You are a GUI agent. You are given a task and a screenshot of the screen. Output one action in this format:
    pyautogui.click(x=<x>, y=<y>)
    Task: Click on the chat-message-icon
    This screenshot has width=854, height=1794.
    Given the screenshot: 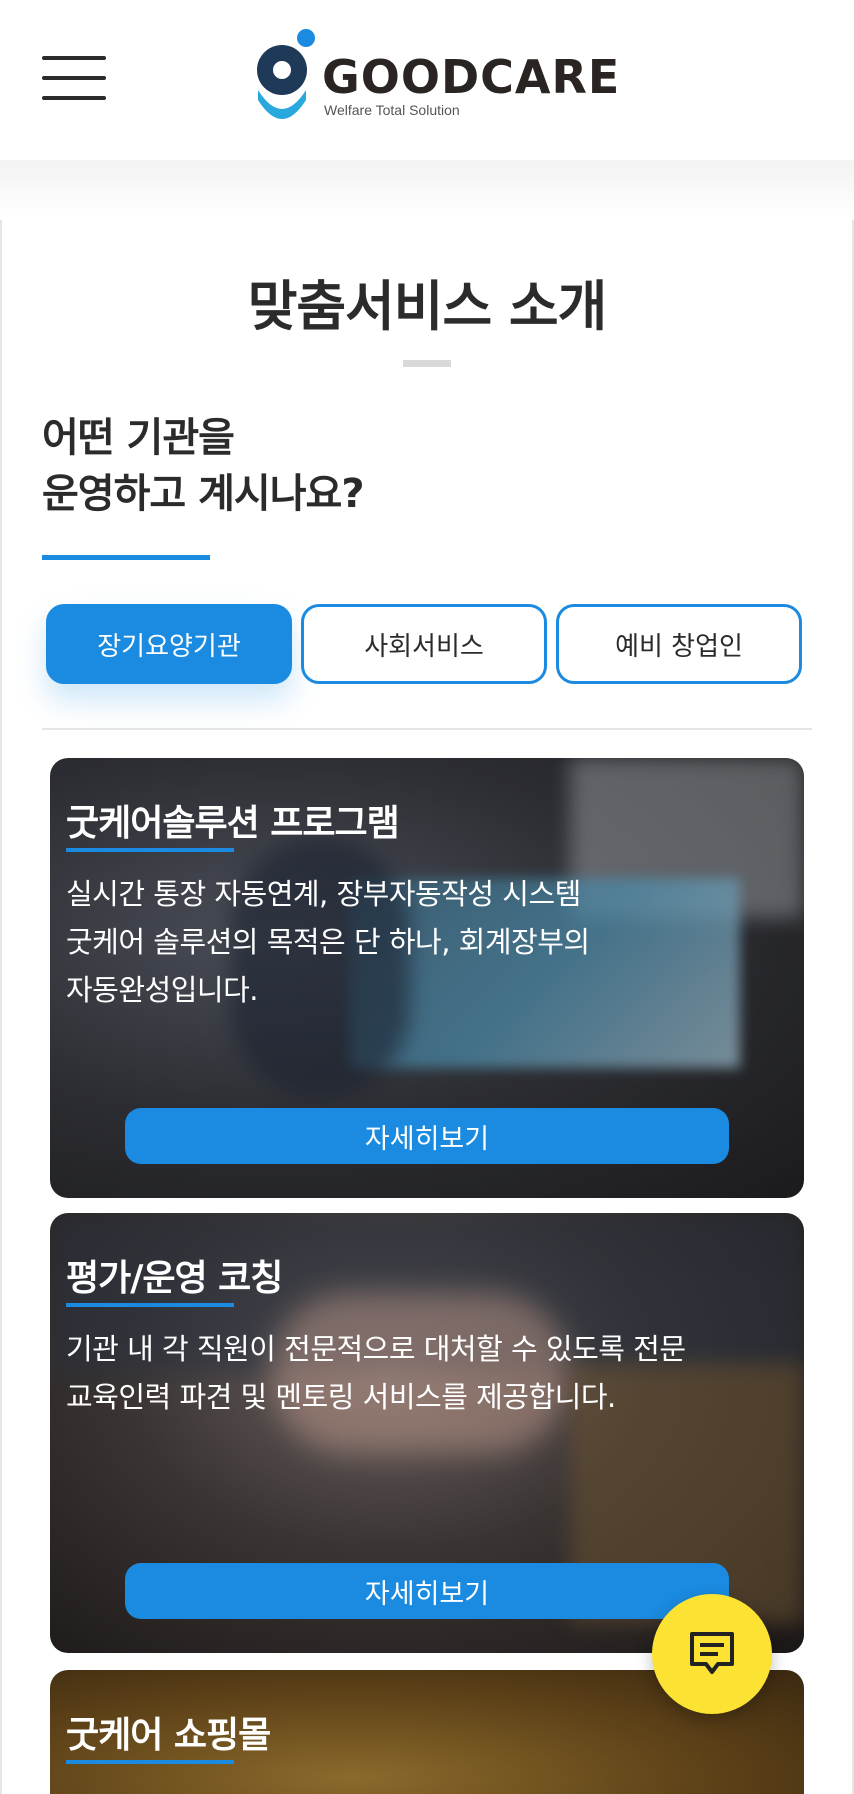 What is the action you would take?
    pyautogui.click(x=712, y=1653)
    